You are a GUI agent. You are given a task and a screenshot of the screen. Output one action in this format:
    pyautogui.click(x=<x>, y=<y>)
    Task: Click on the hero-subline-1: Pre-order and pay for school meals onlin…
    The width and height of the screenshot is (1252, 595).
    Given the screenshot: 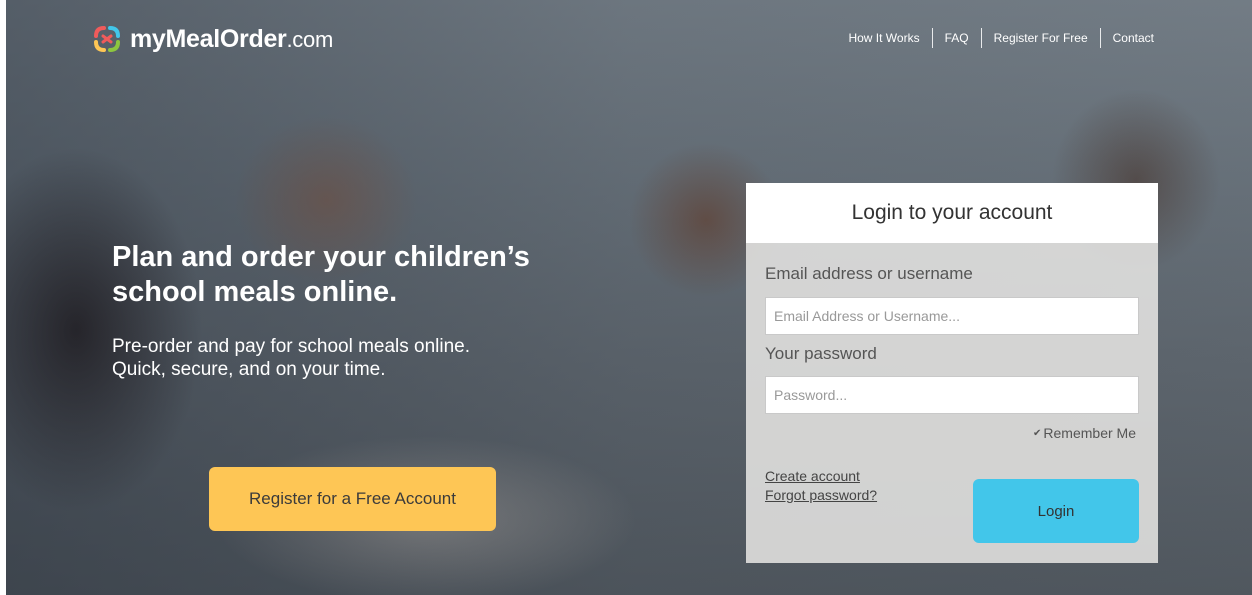 What is the action you would take?
    pyautogui.click(x=291, y=346)
    